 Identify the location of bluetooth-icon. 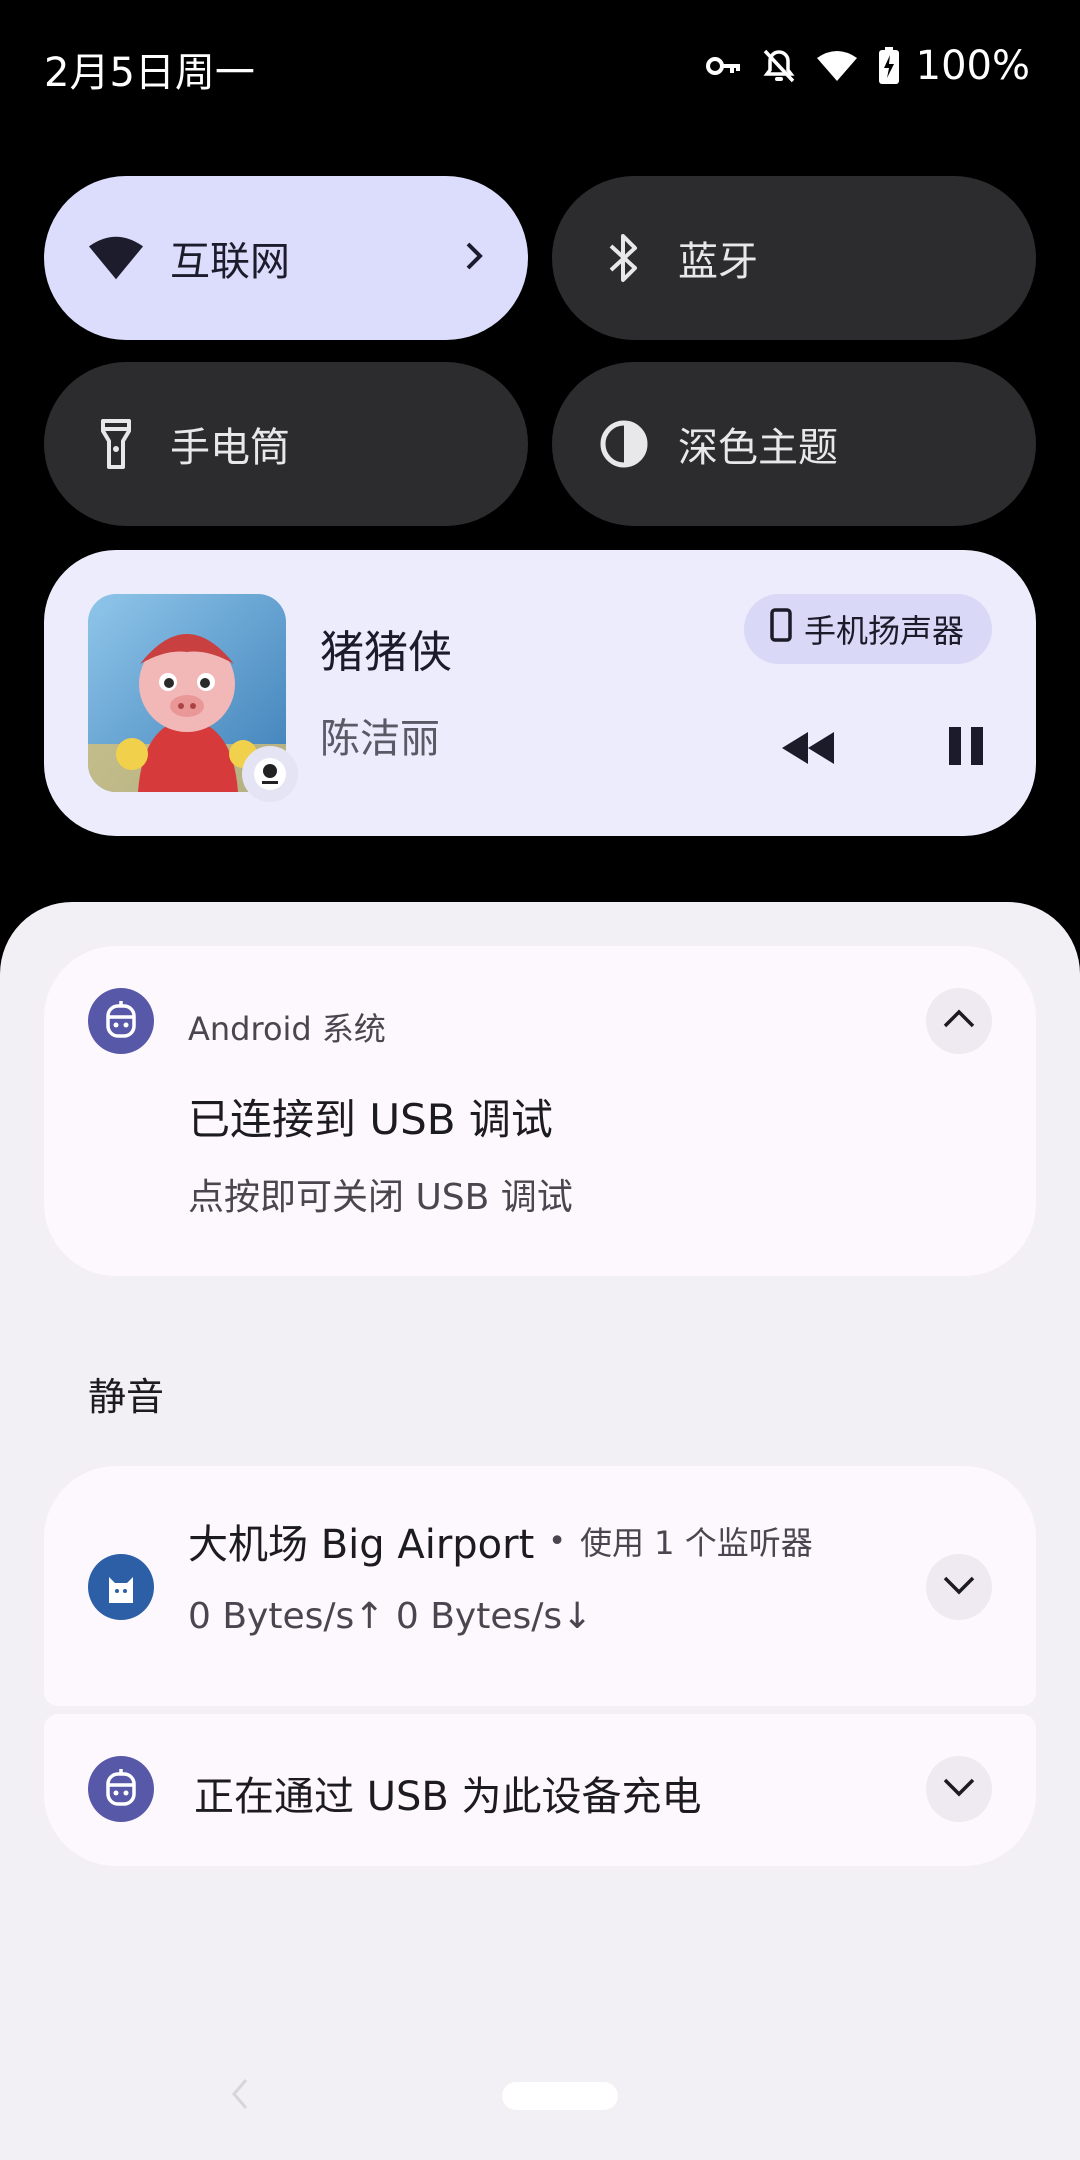
(624, 258).